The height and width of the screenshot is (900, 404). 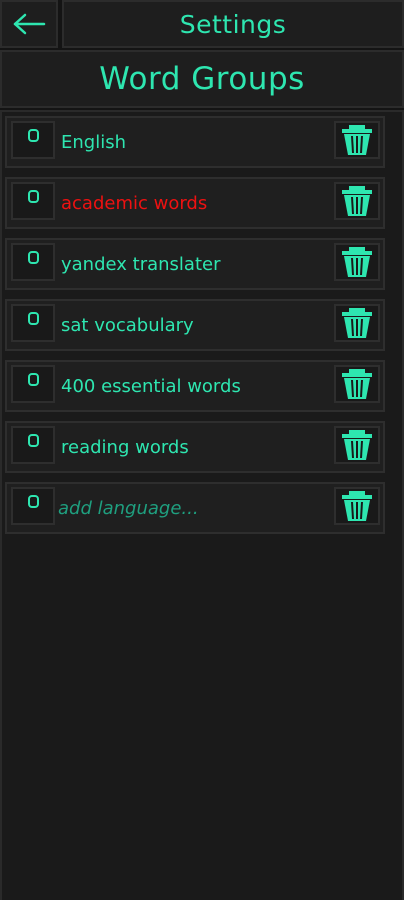 I want to click on group-label: reading words, so click(x=125, y=447).